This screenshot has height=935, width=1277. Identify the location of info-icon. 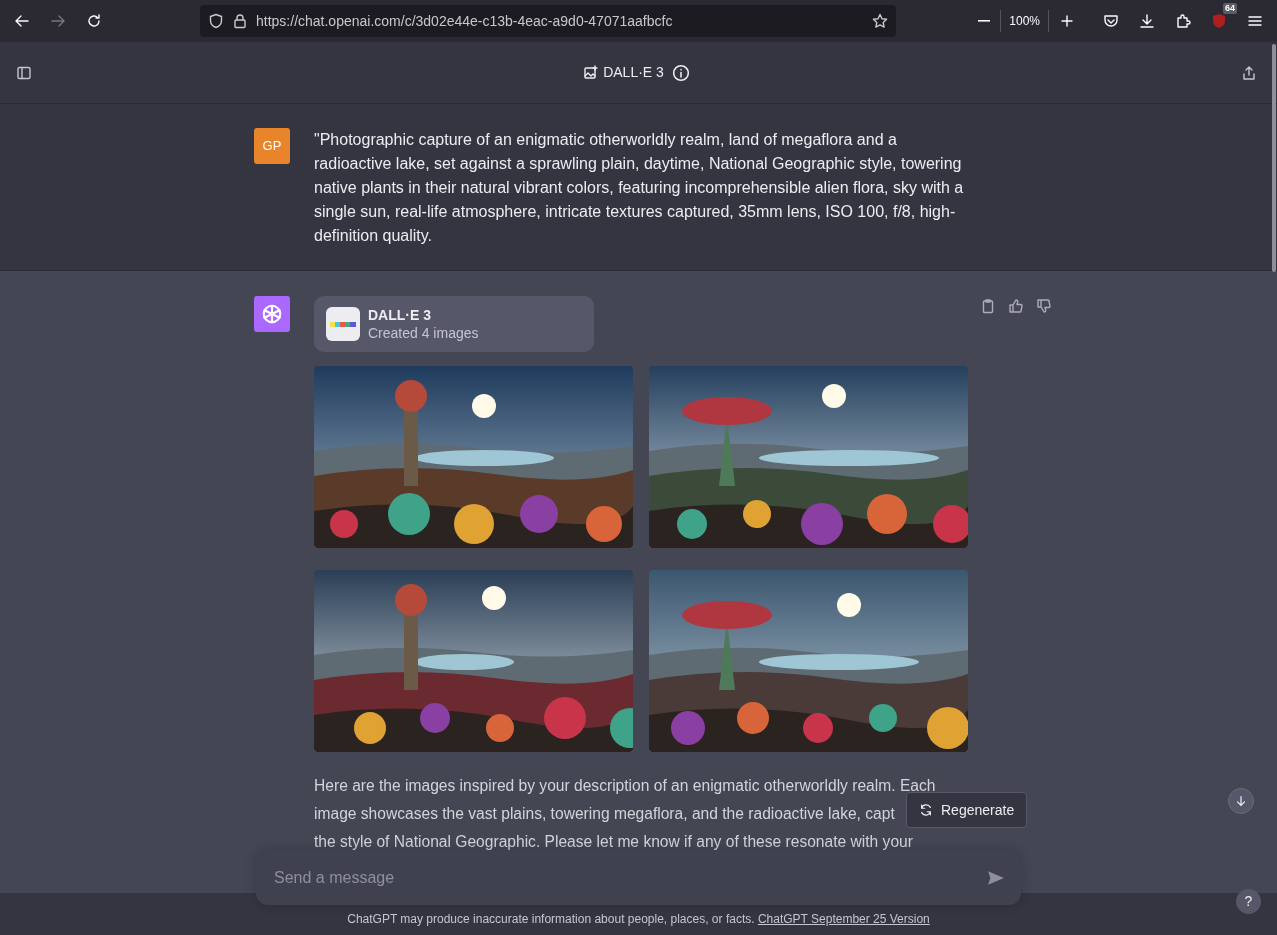
(680, 72).